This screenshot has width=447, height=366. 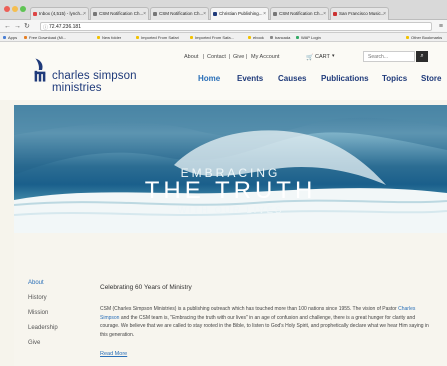 I want to click on bookmark-folder-other: Other Bookmarks, so click(x=424, y=37).